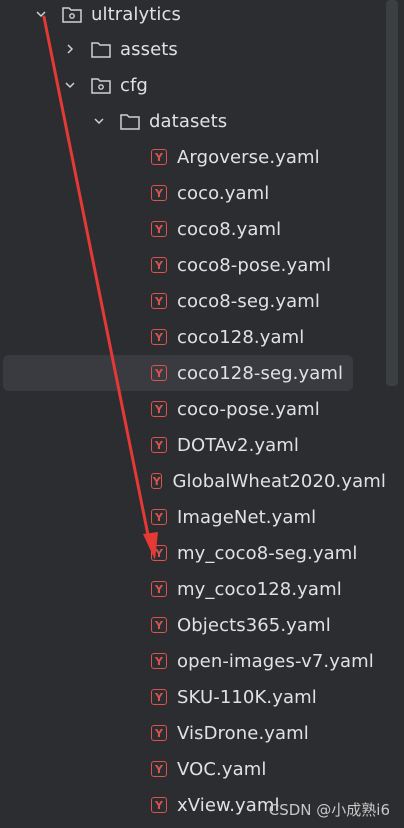 This screenshot has width=404, height=828. Describe the element at coordinates (275, 661) in the screenshot. I see `file-label: open-images-v7.yaml` at that location.